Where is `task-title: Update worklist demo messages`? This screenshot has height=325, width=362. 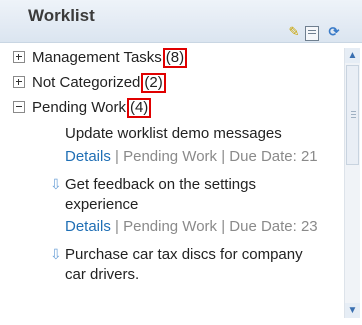 task-title: Update worklist demo messages is located at coordinates (173, 134).